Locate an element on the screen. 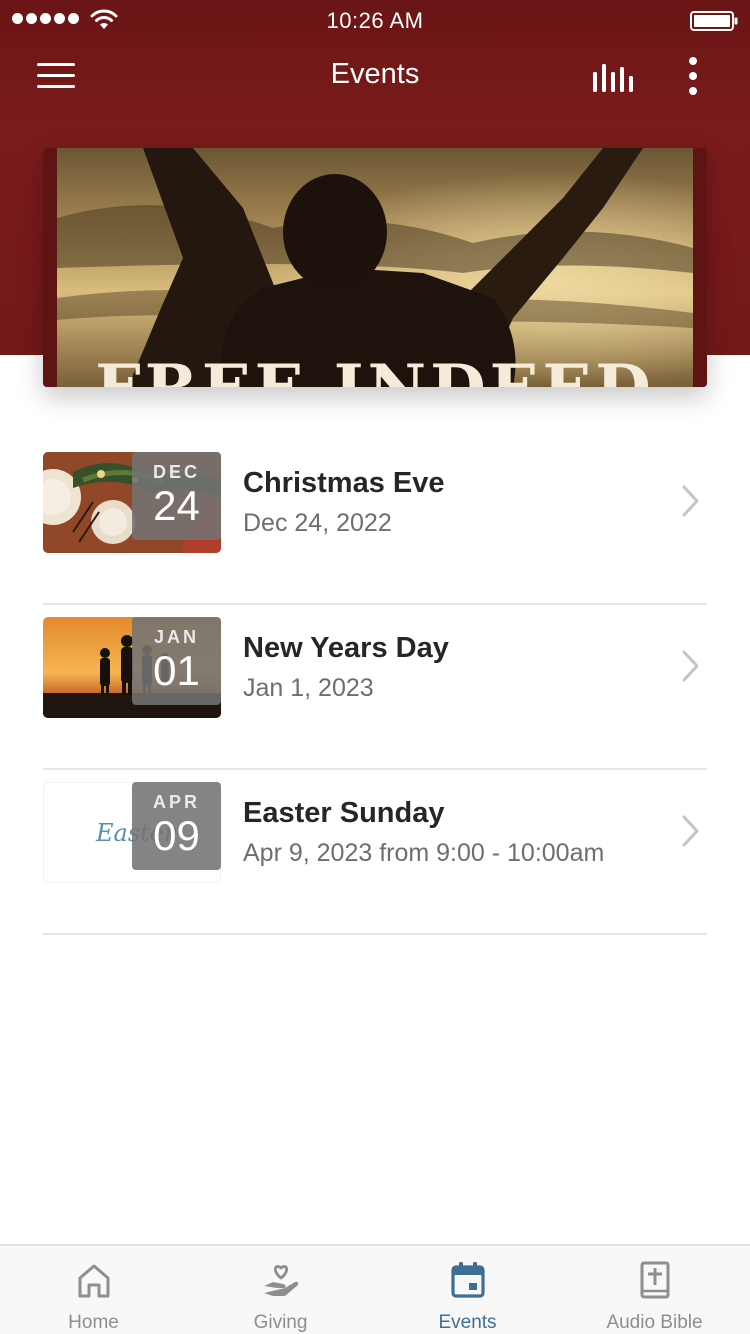  event-title: New Years Day is located at coordinates (346, 648).